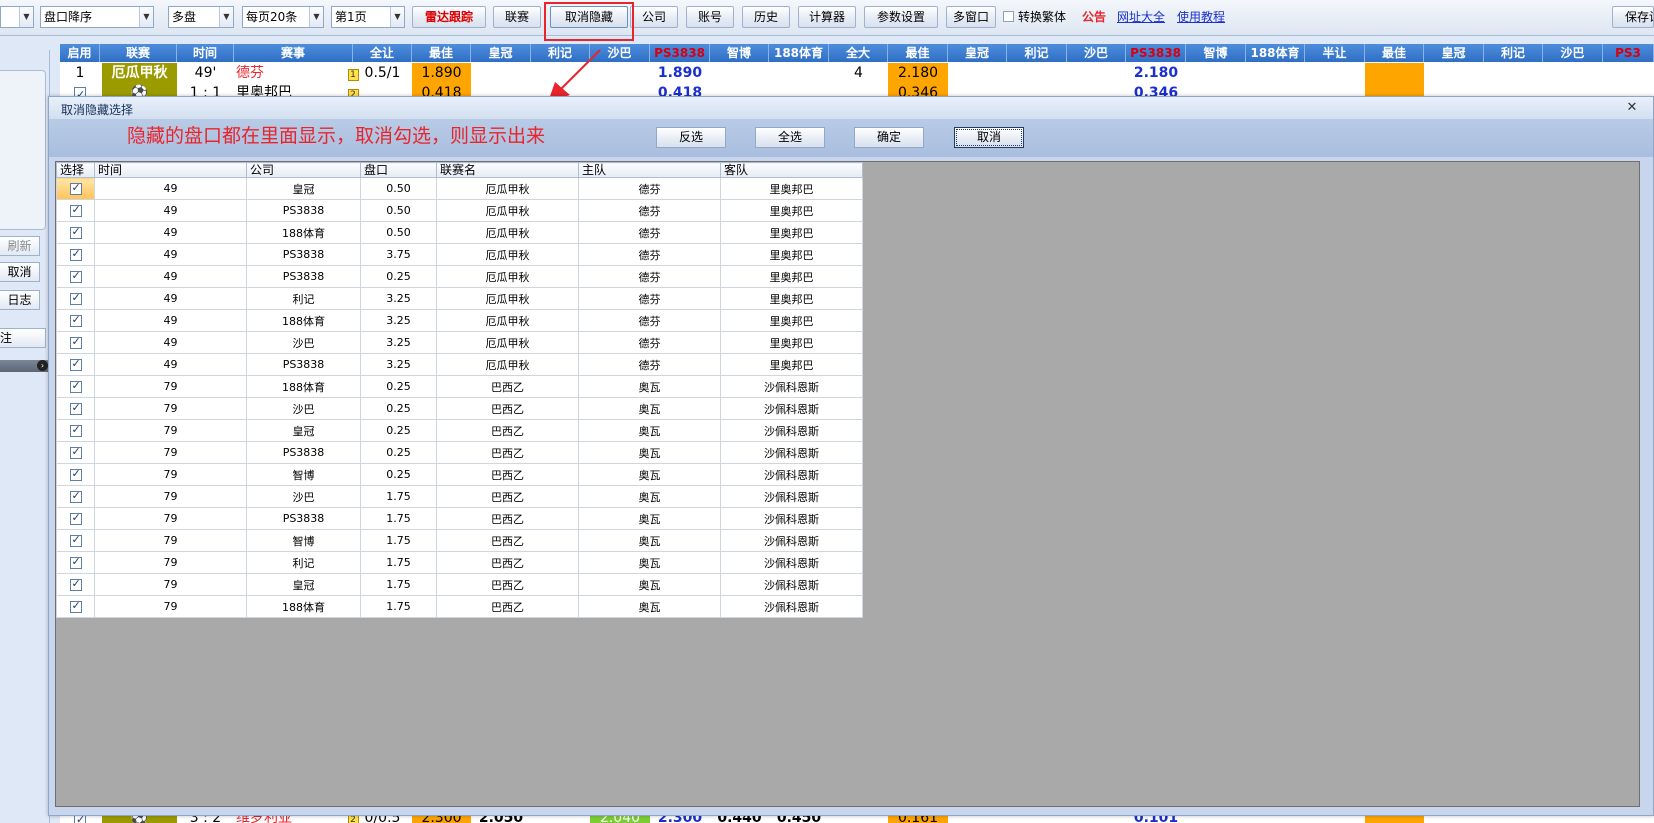 This screenshot has height=823, width=1654. I want to click on table-row: 49沙巴3.25厄瓜甲秋德芬里奥邦巴, so click(459, 342).